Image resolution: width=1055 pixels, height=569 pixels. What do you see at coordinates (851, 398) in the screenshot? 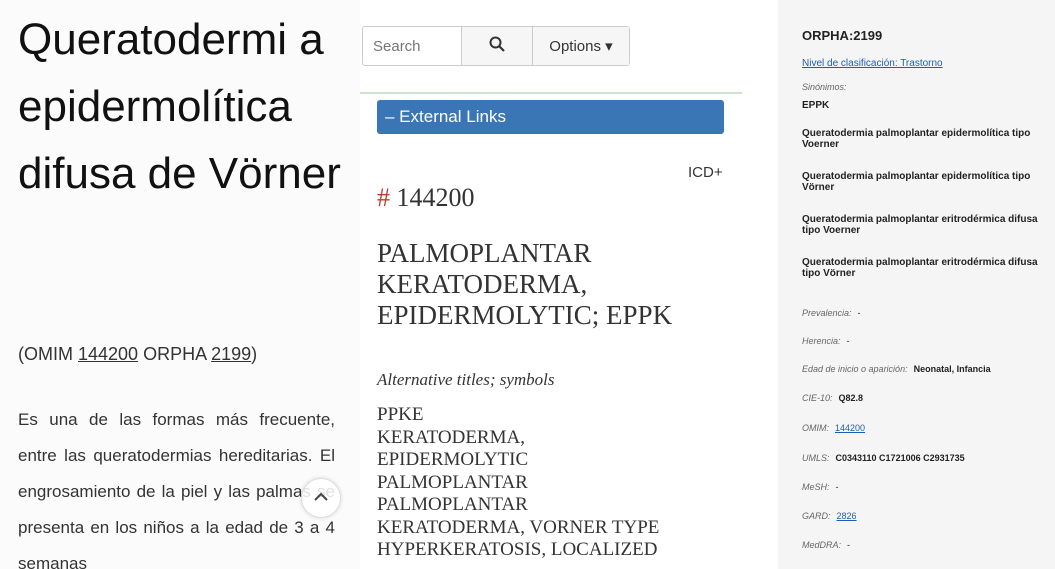
I see `field-value: Q82.8` at bounding box center [851, 398].